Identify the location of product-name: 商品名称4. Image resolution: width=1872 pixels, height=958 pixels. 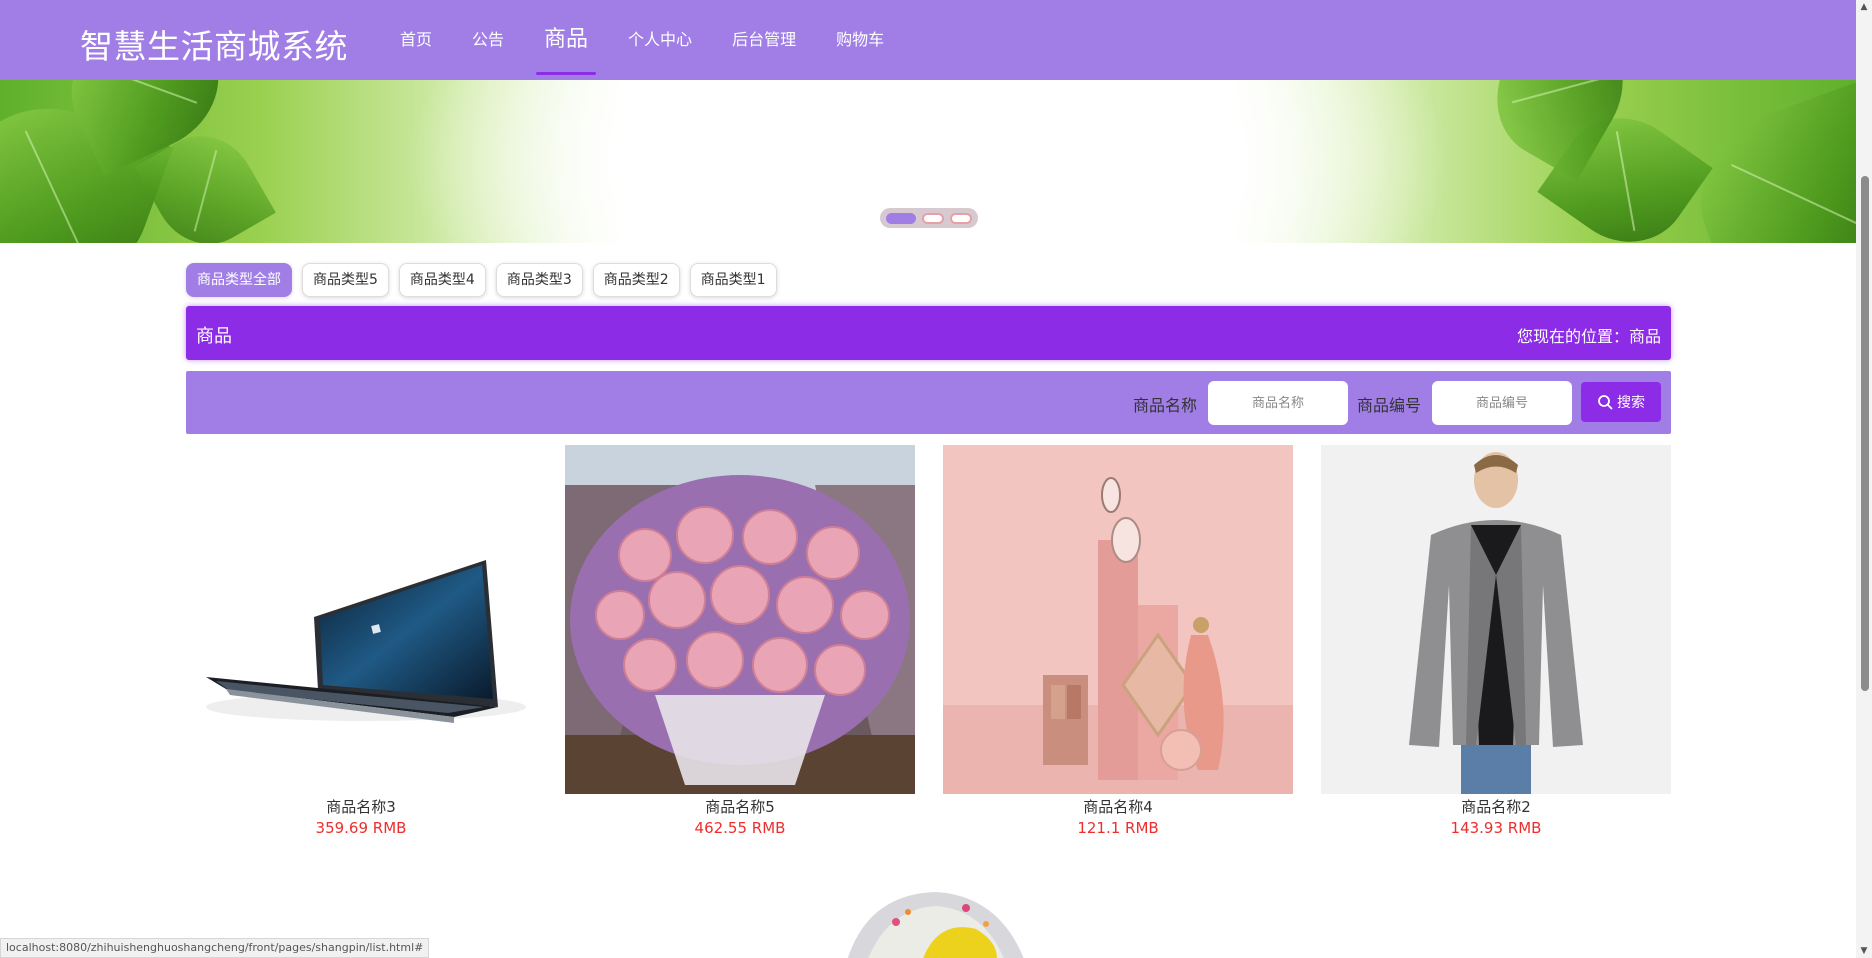
(1118, 807).